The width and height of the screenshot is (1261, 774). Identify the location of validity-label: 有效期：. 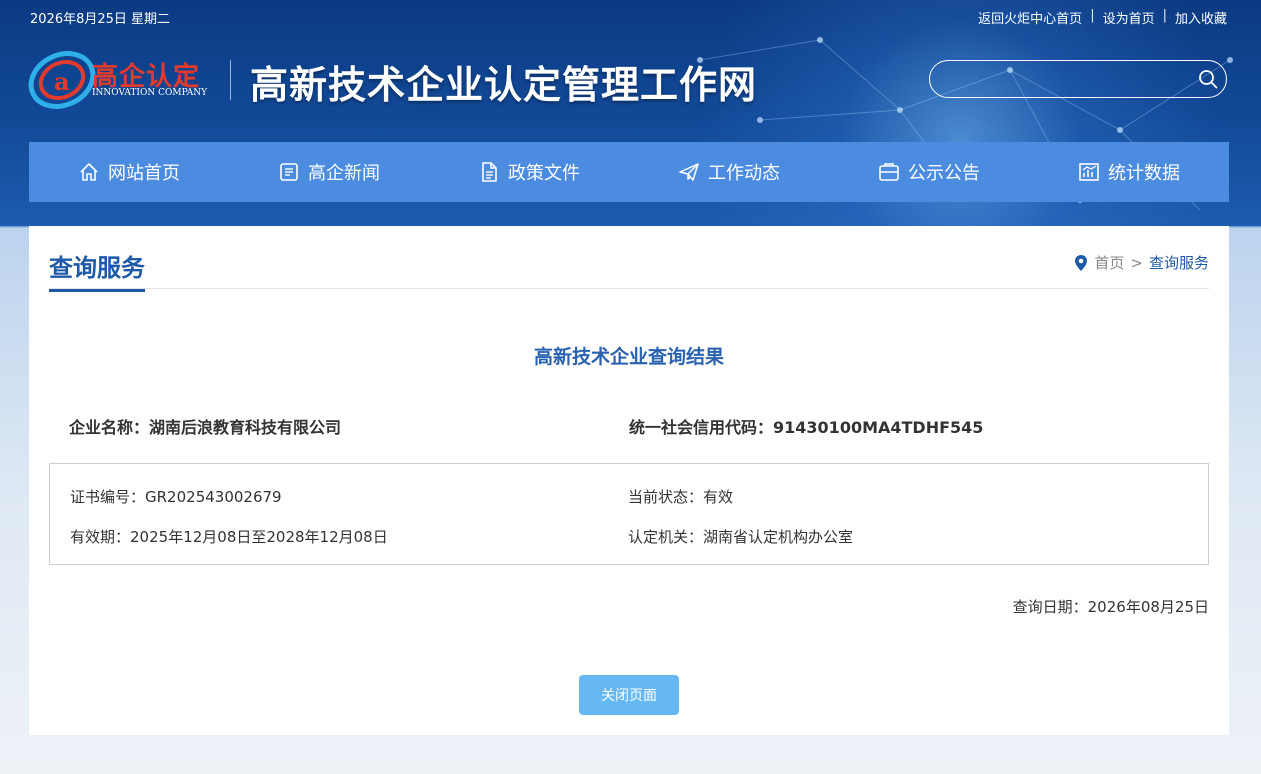
(100, 537).